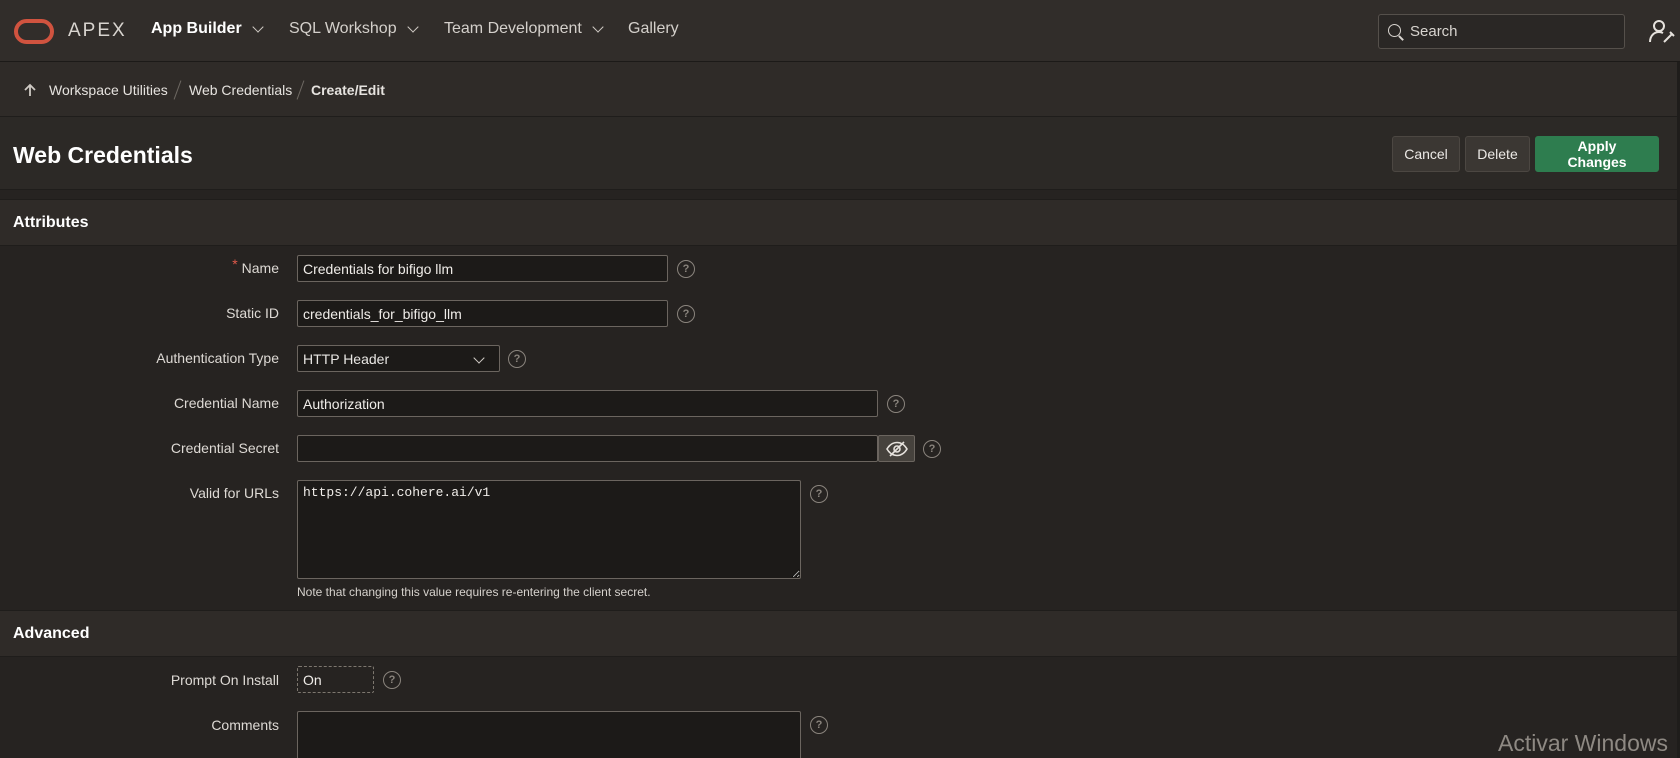 The width and height of the screenshot is (1680, 758). Describe the element at coordinates (30, 90) in the screenshot. I see `arrow-up-icon` at that location.